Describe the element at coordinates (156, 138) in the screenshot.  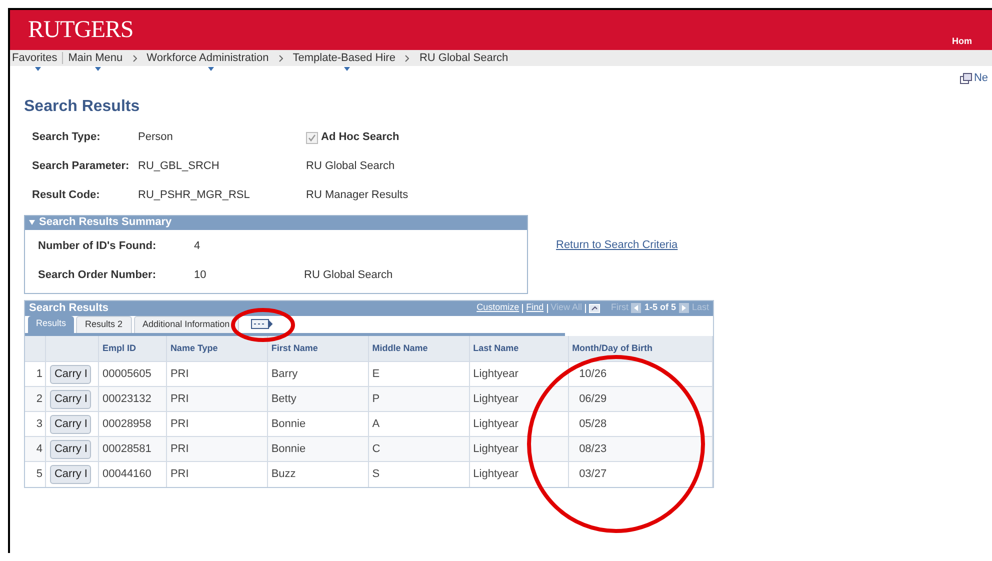
I see `field-value: Person` at that location.